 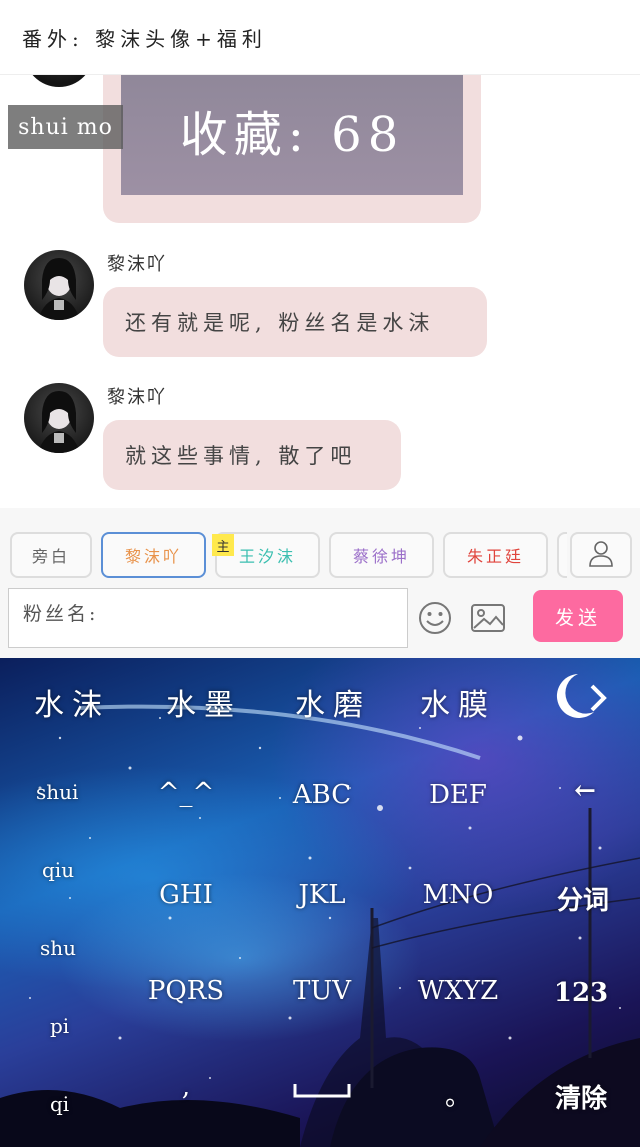 What do you see at coordinates (458, 1094) in the screenshot?
I see `key-period: 。` at bounding box center [458, 1094].